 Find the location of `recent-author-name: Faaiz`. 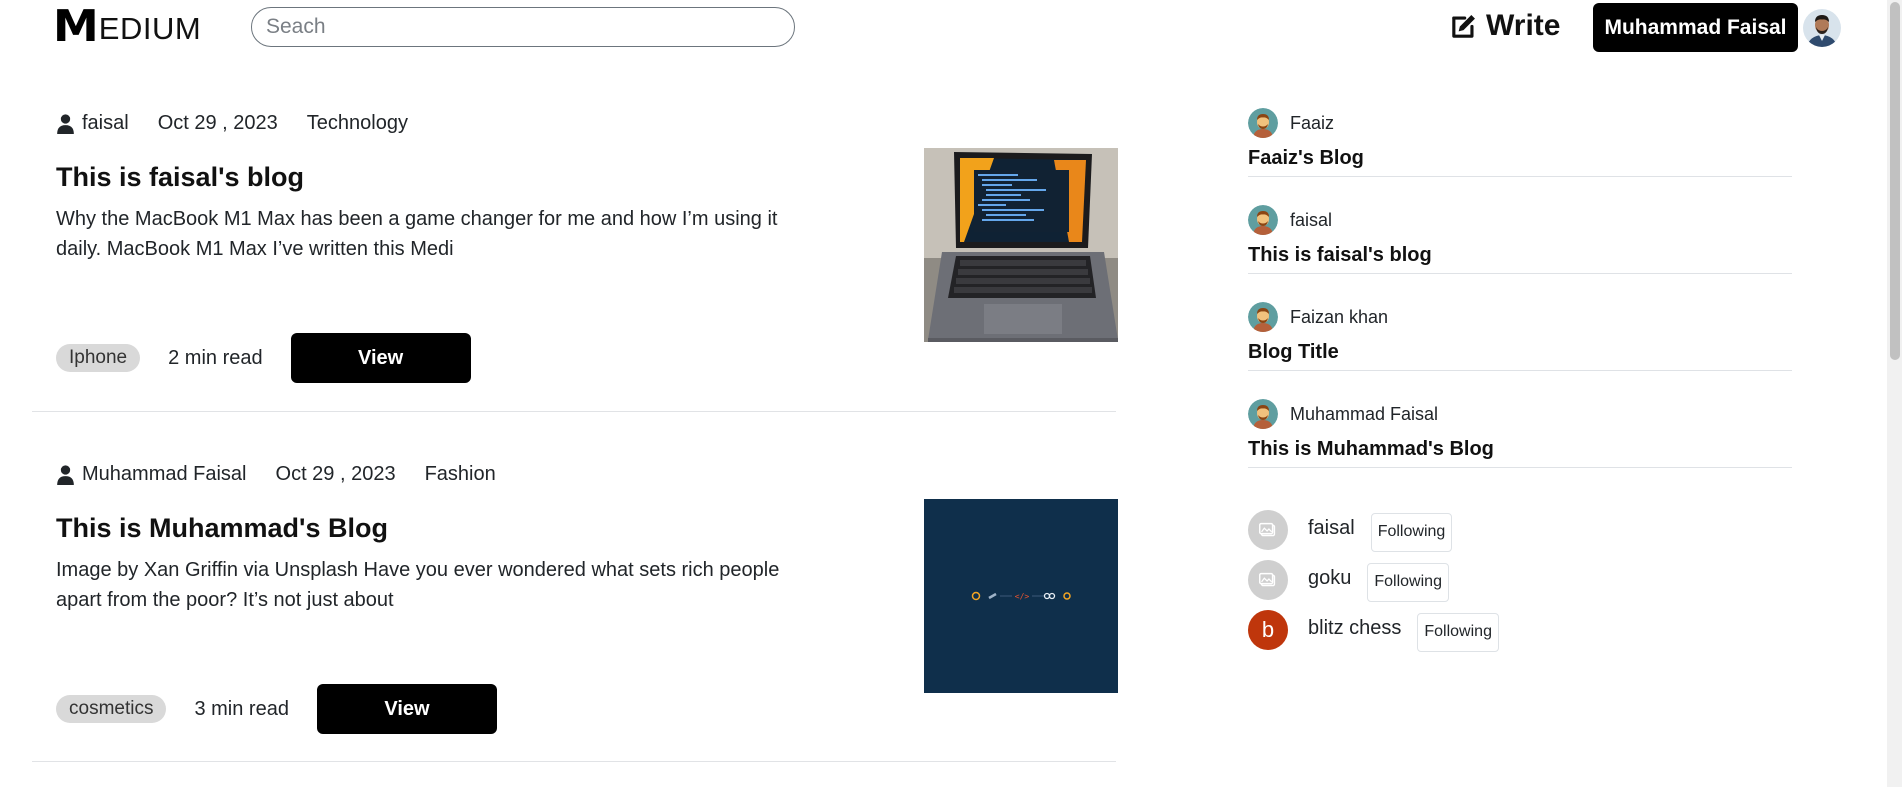

recent-author-name: Faaiz is located at coordinates (1312, 122).